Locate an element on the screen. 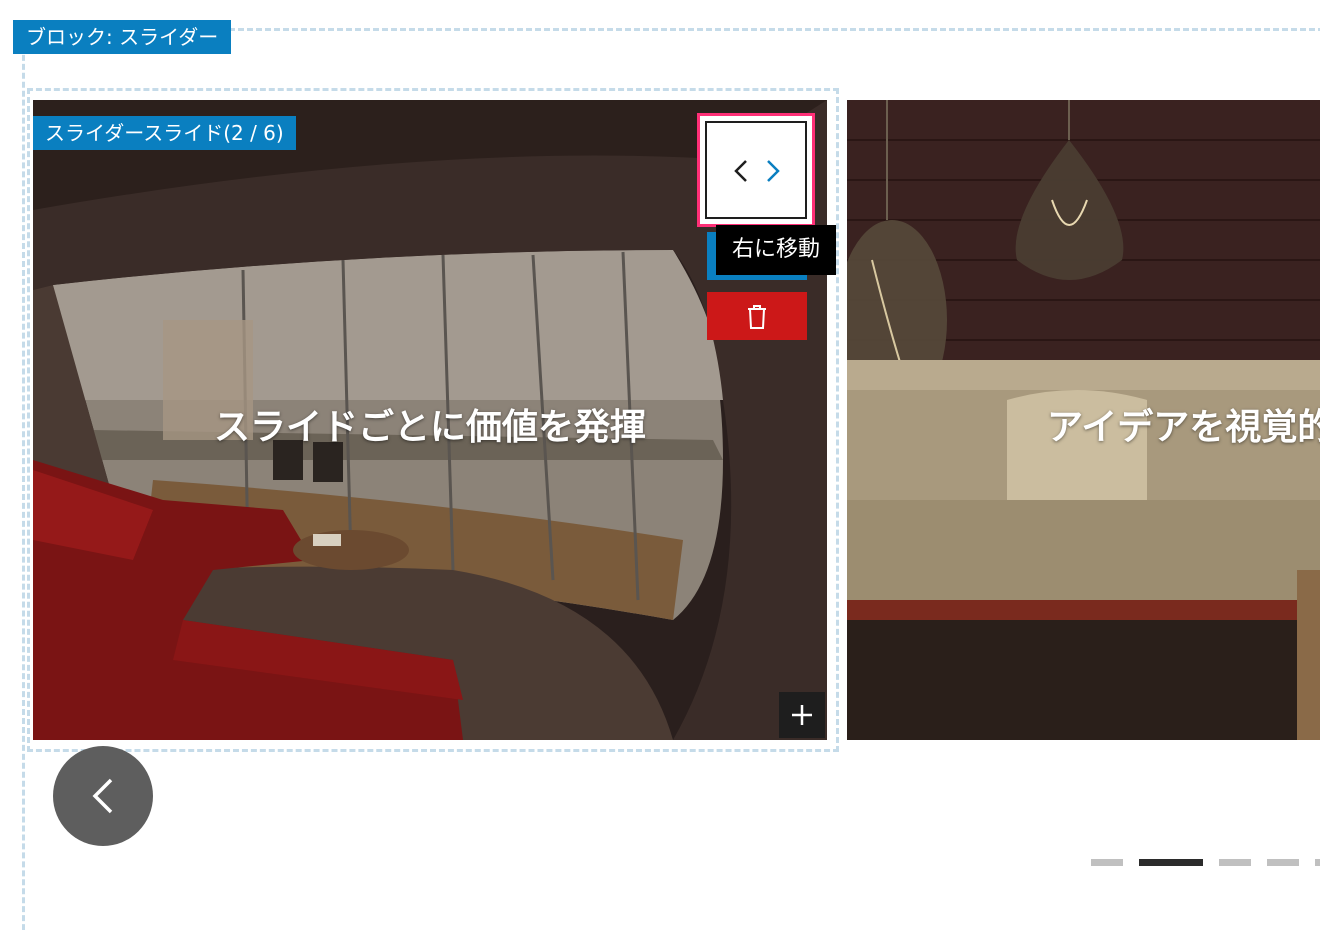 The width and height of the screenshot is (1320, 930). chevron-right-icon is located at coordinates (773, 171).